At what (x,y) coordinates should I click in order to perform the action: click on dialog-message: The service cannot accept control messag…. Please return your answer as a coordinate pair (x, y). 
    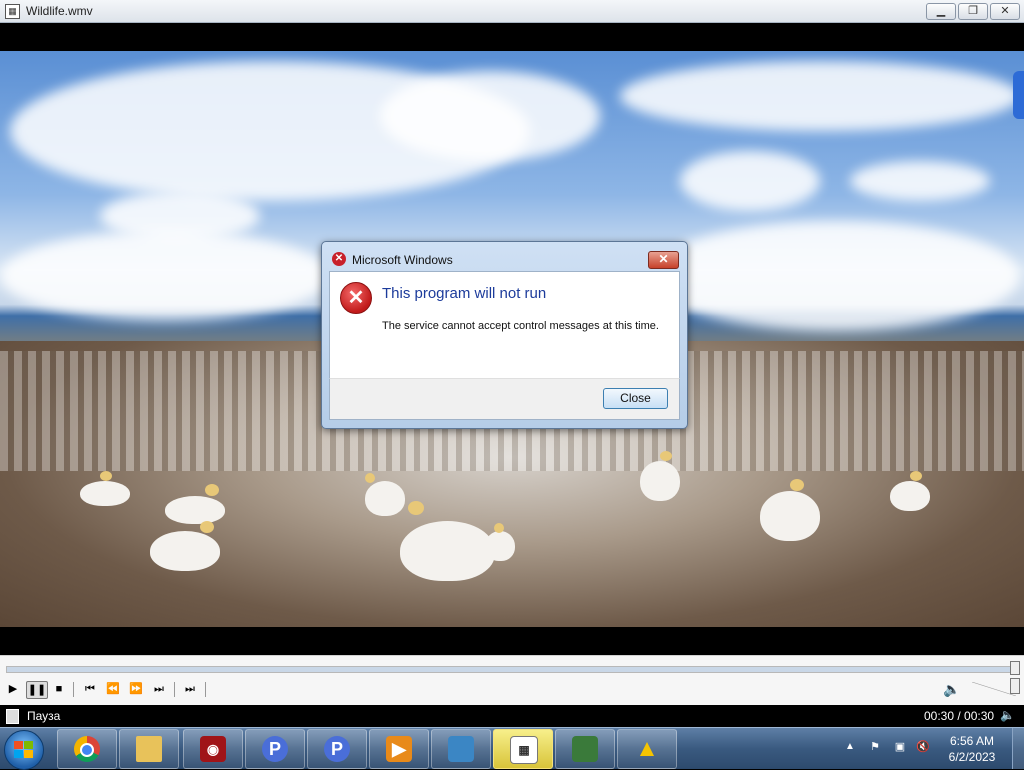
    Looking at the image, I should click on (520, 326).